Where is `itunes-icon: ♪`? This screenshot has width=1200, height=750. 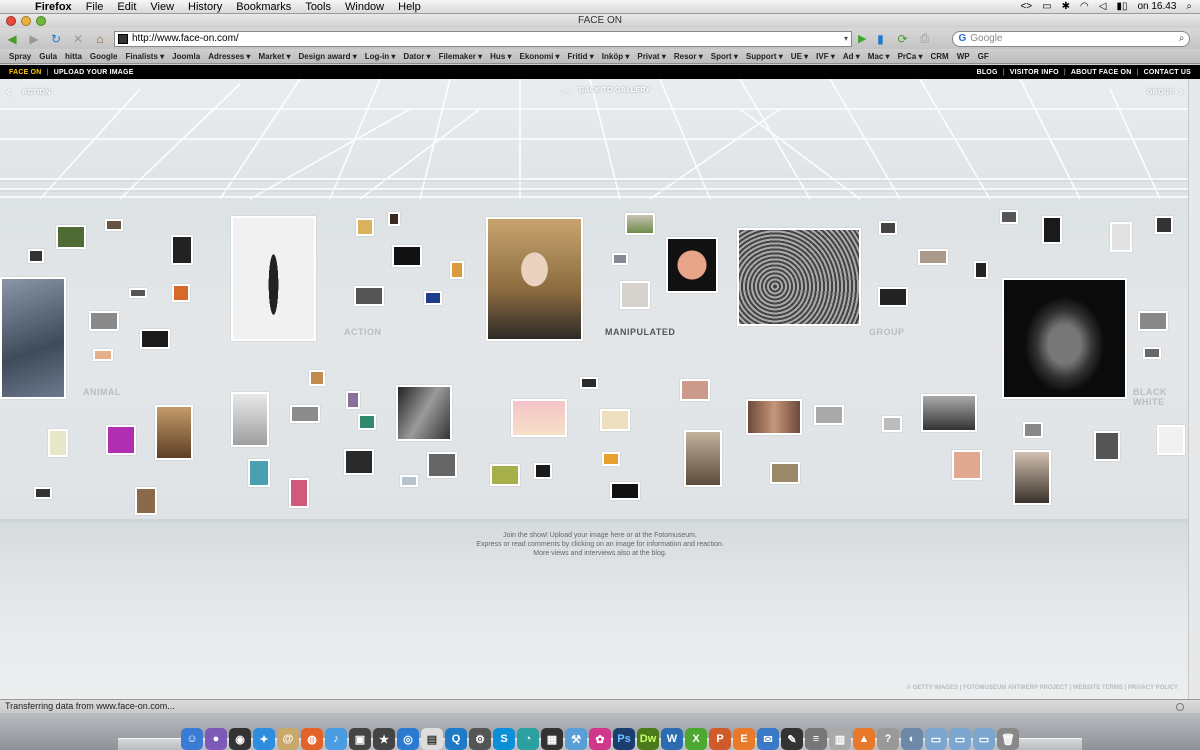 itunes-icon: ♪ is located at coordinates (336, 739).